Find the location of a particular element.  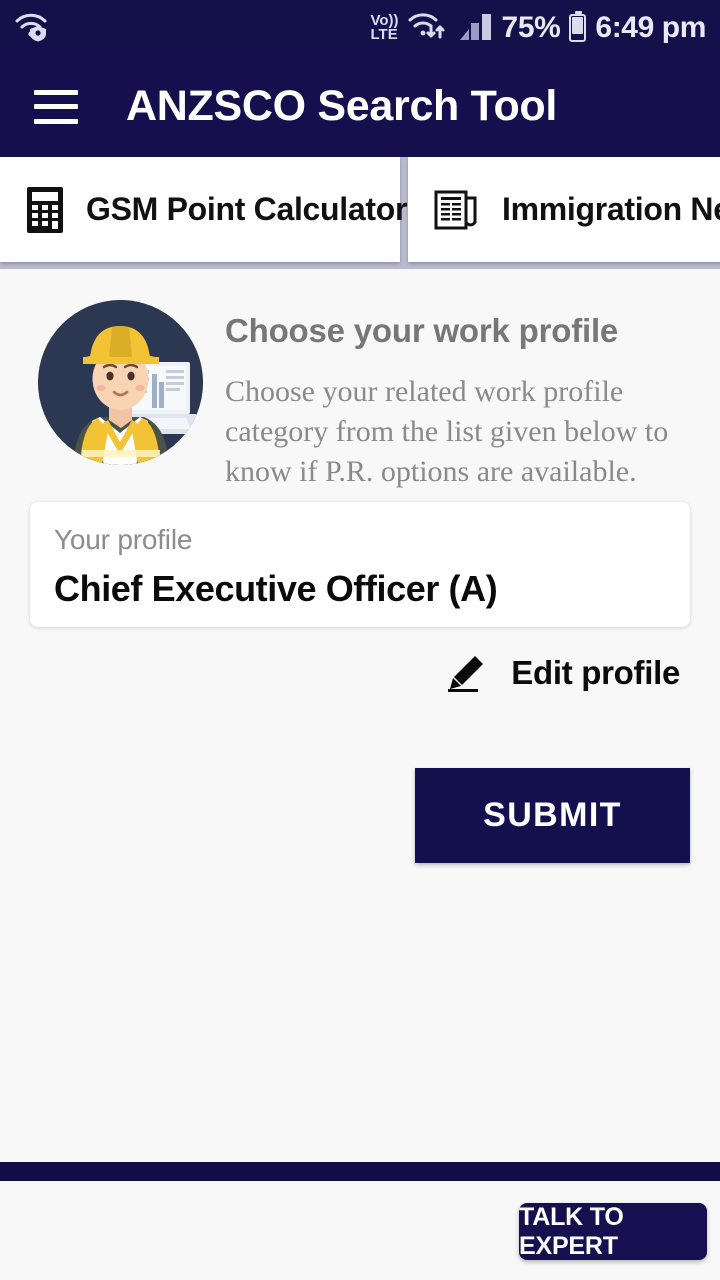

status-bar-right: Vo)) LTE 75% 6:49 pm is located at coordinates (538, 28).